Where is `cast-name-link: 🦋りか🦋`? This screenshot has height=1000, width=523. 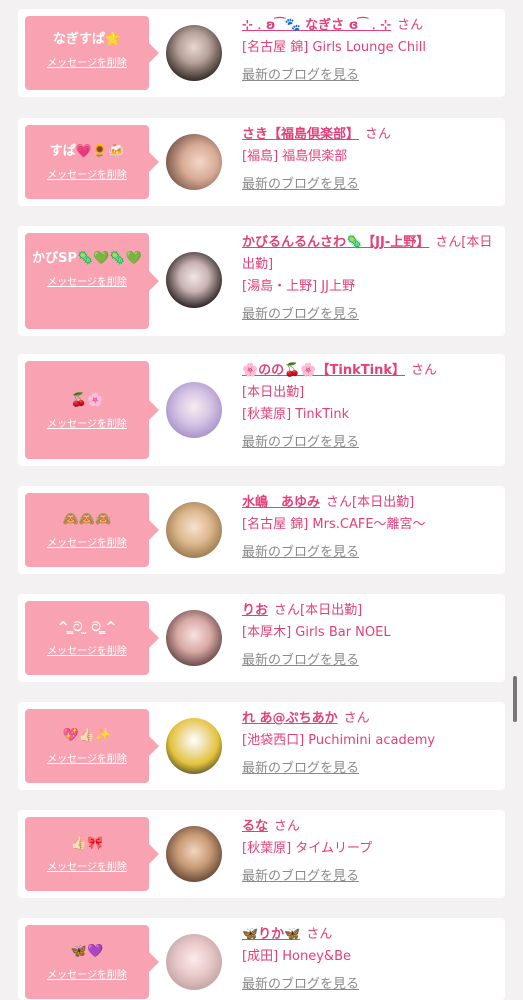 cast-name-link: 🦋りか🦋 is located at coordinates (271, 934).